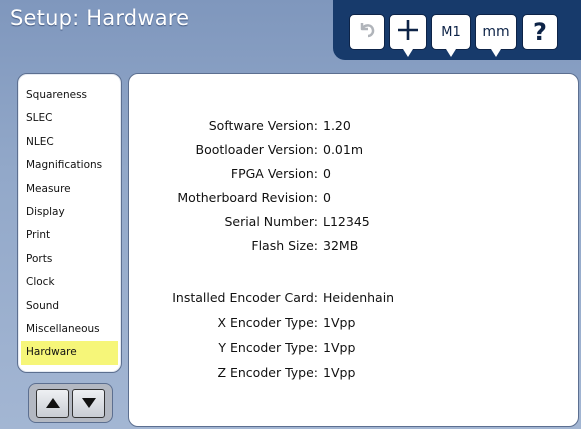 The image size is (581, 429). Describe the element at coordinates (247, 197) in the screenshot. I see `motherboard-revision-label: Motherboard Revision:` at that location.